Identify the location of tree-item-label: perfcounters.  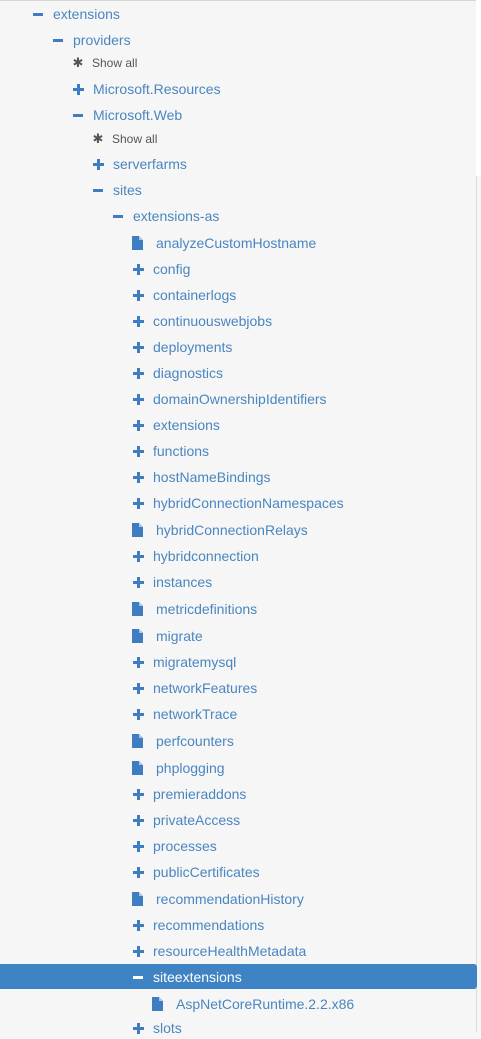
(195, 741).